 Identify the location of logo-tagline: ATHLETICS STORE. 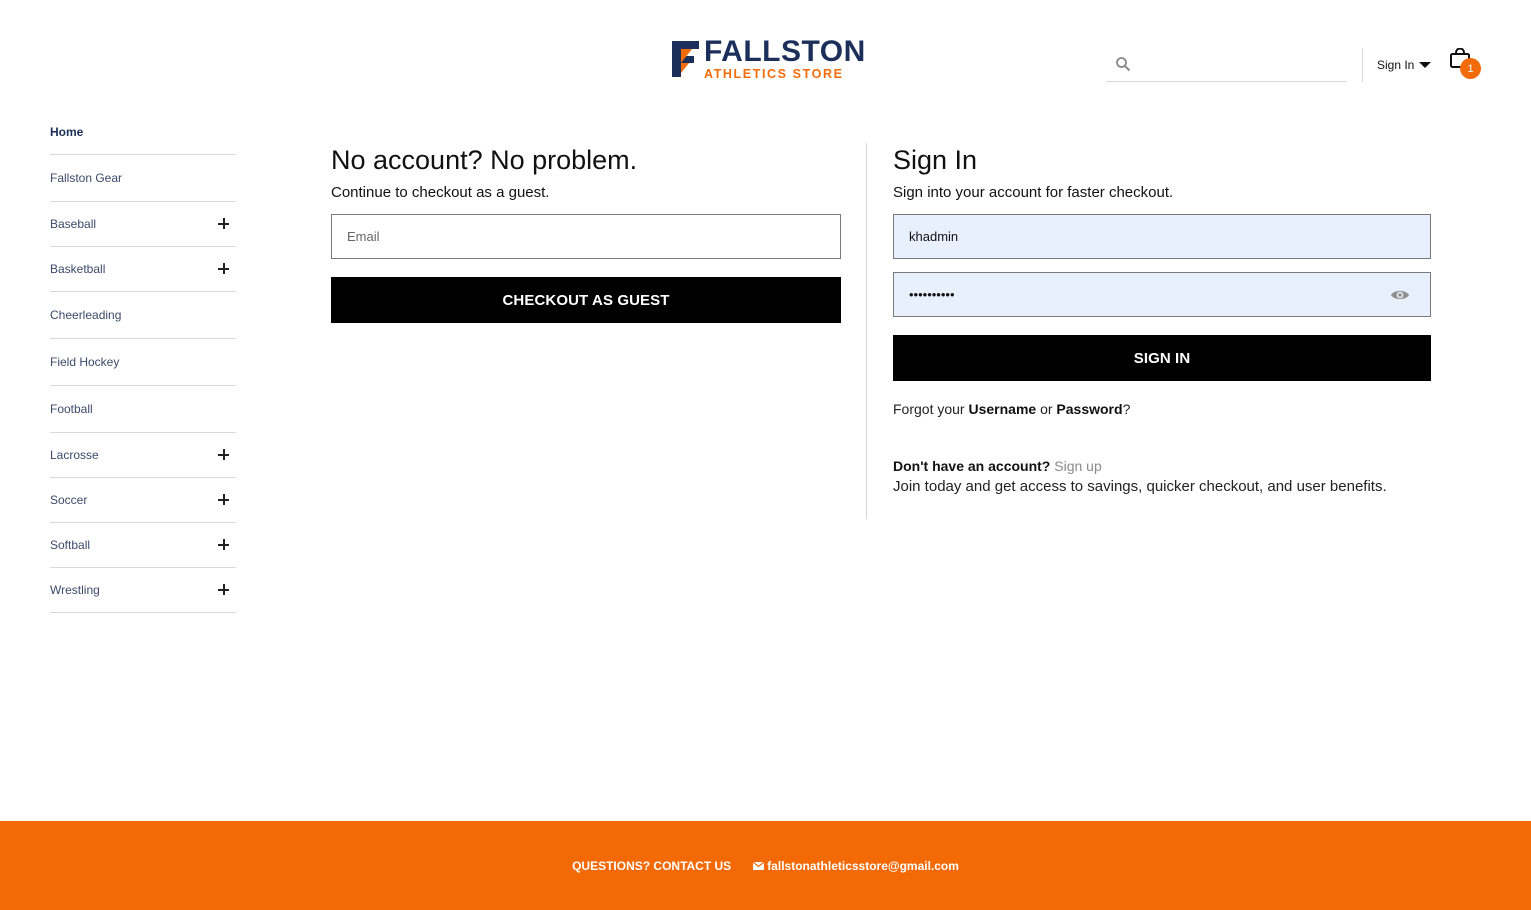
(774, 74).